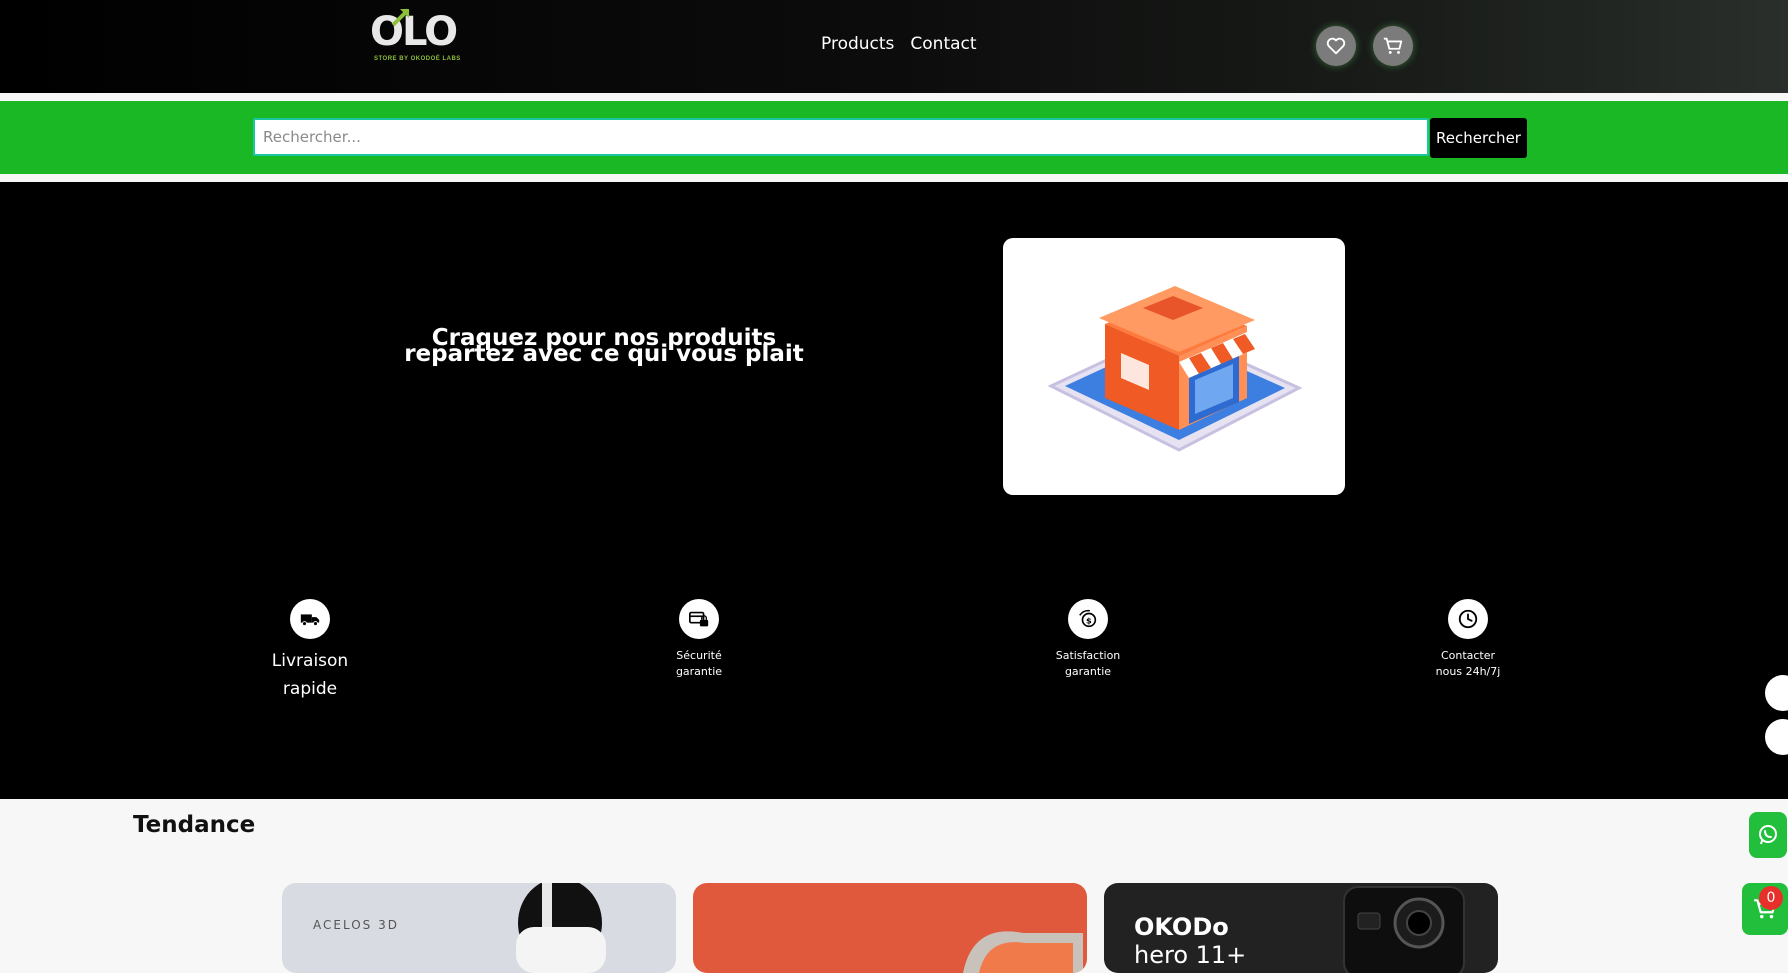 This screenshot has height=973, width=1788. I want to click on wishlist-button, so click(1336, 46).